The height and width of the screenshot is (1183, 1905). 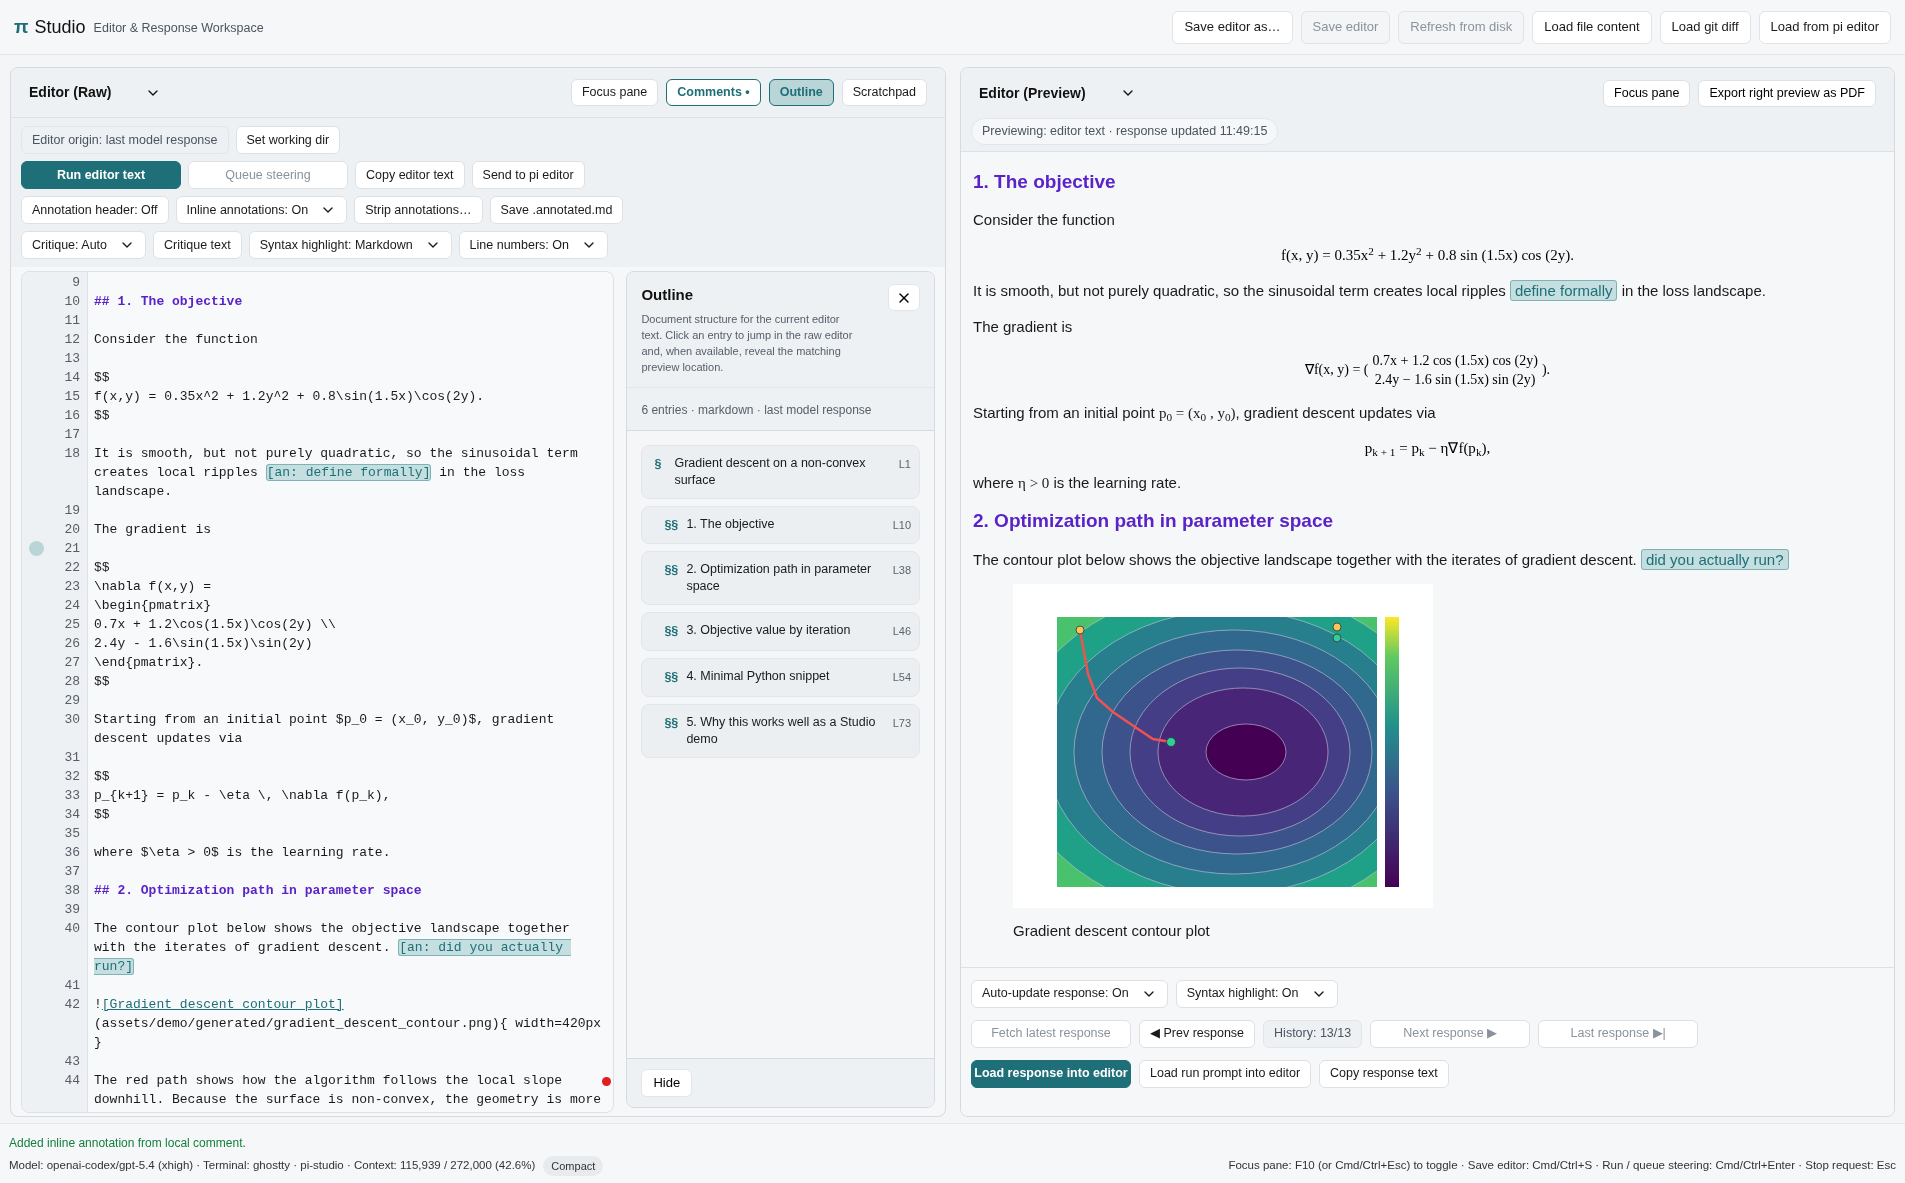 I want to click on top-button: Load git diff, so click(x=1705, y=27).